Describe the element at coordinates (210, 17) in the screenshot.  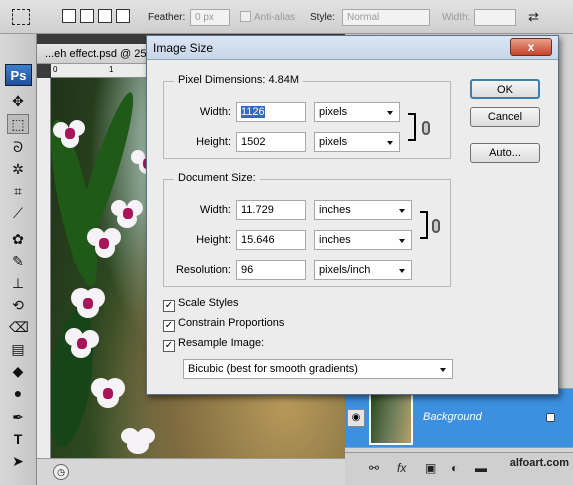
I see `feather-input: 0 px` at that location.